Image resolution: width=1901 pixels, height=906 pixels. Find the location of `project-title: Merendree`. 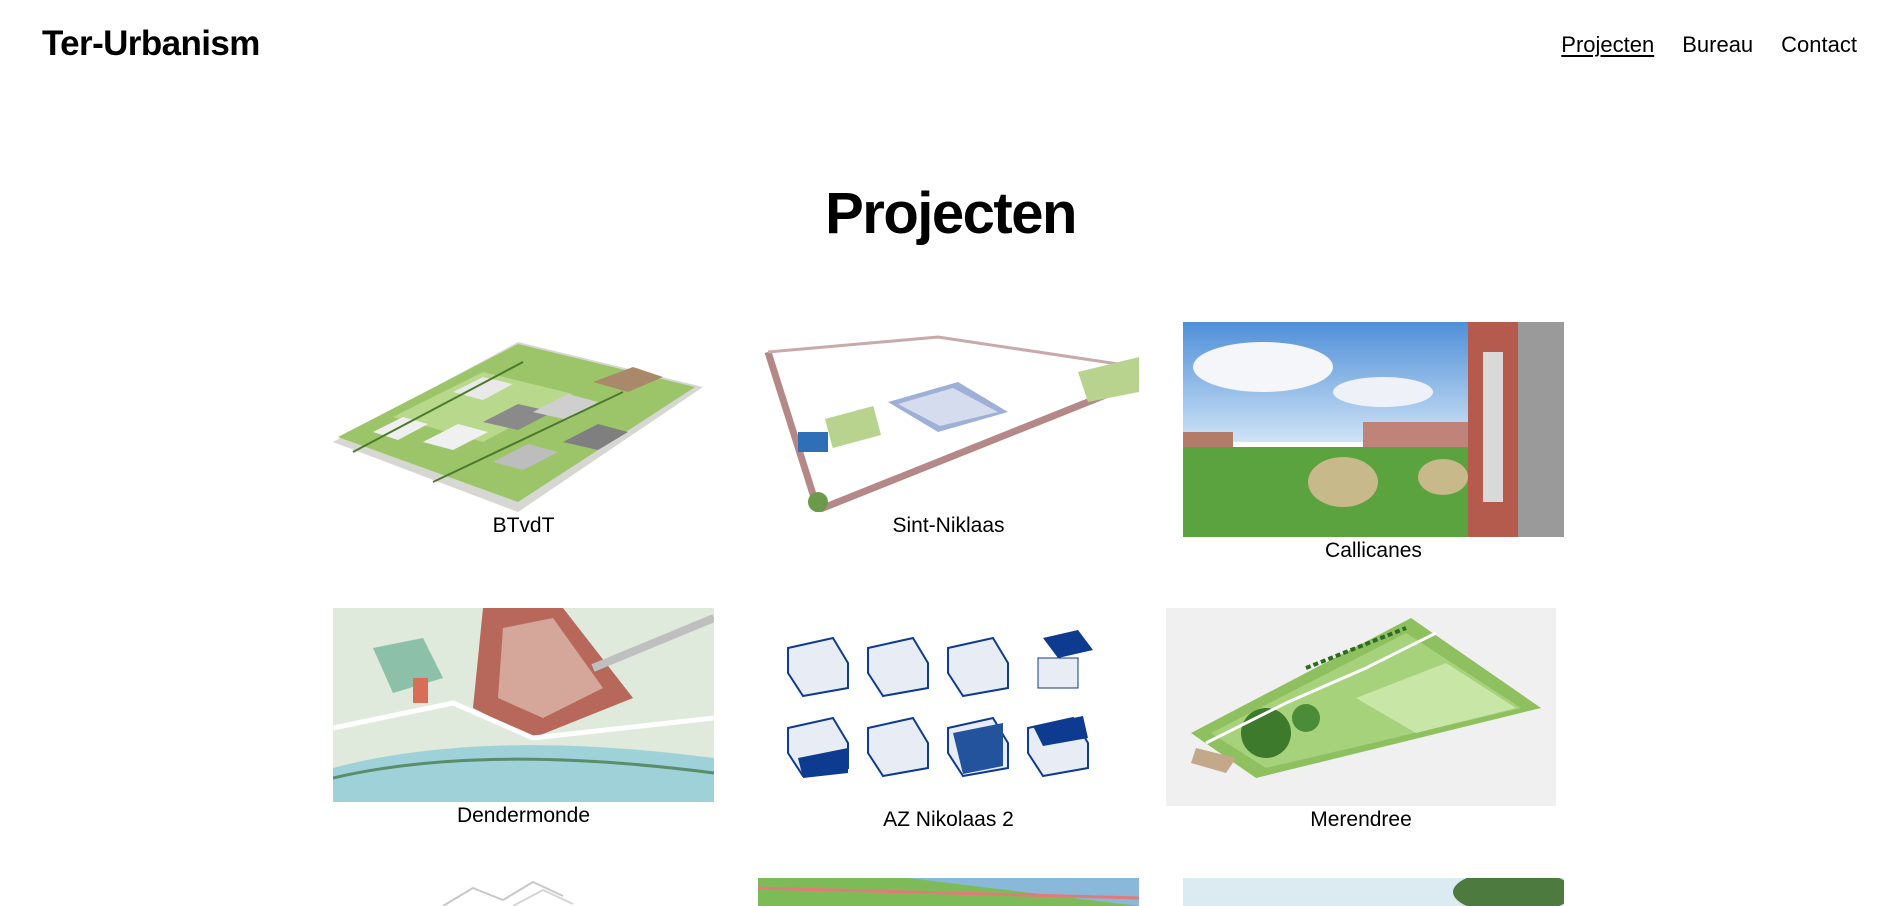

project-title: Merendree is located at coordinates (1361, 819).